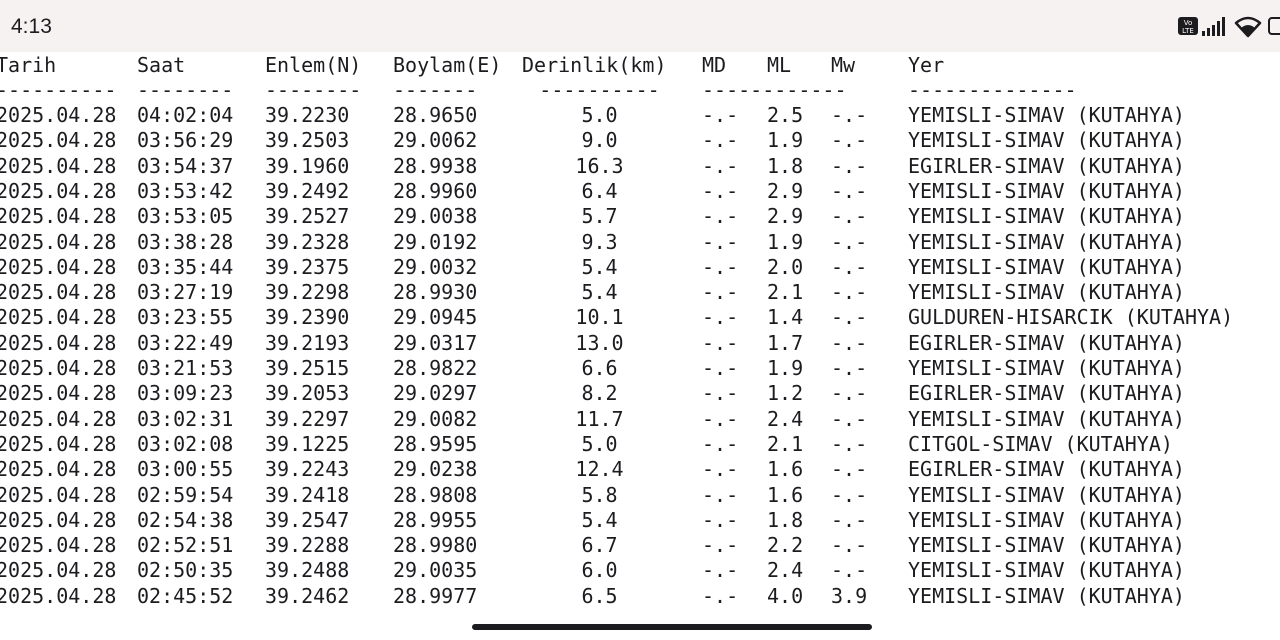 This screenshot has width=1280, height=640. Describe the element at coordinates (599, 266) in the screenshot. I see `cell-depth: 5.4` at that location.